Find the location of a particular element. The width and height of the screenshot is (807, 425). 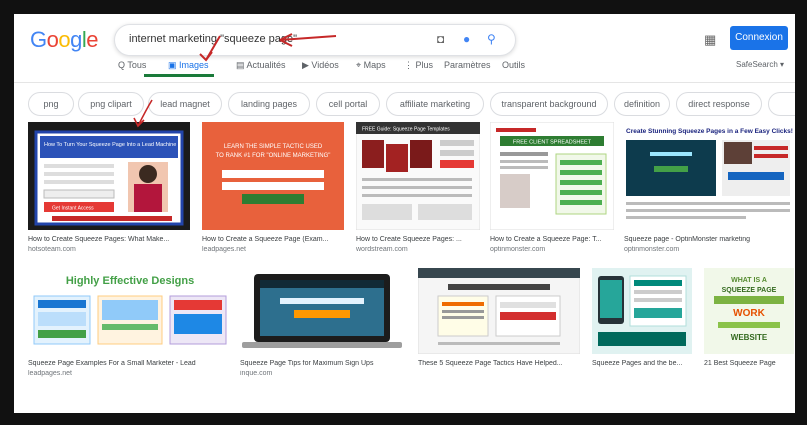

tab-maps-label: Maps is located at coordinates (374, 65).